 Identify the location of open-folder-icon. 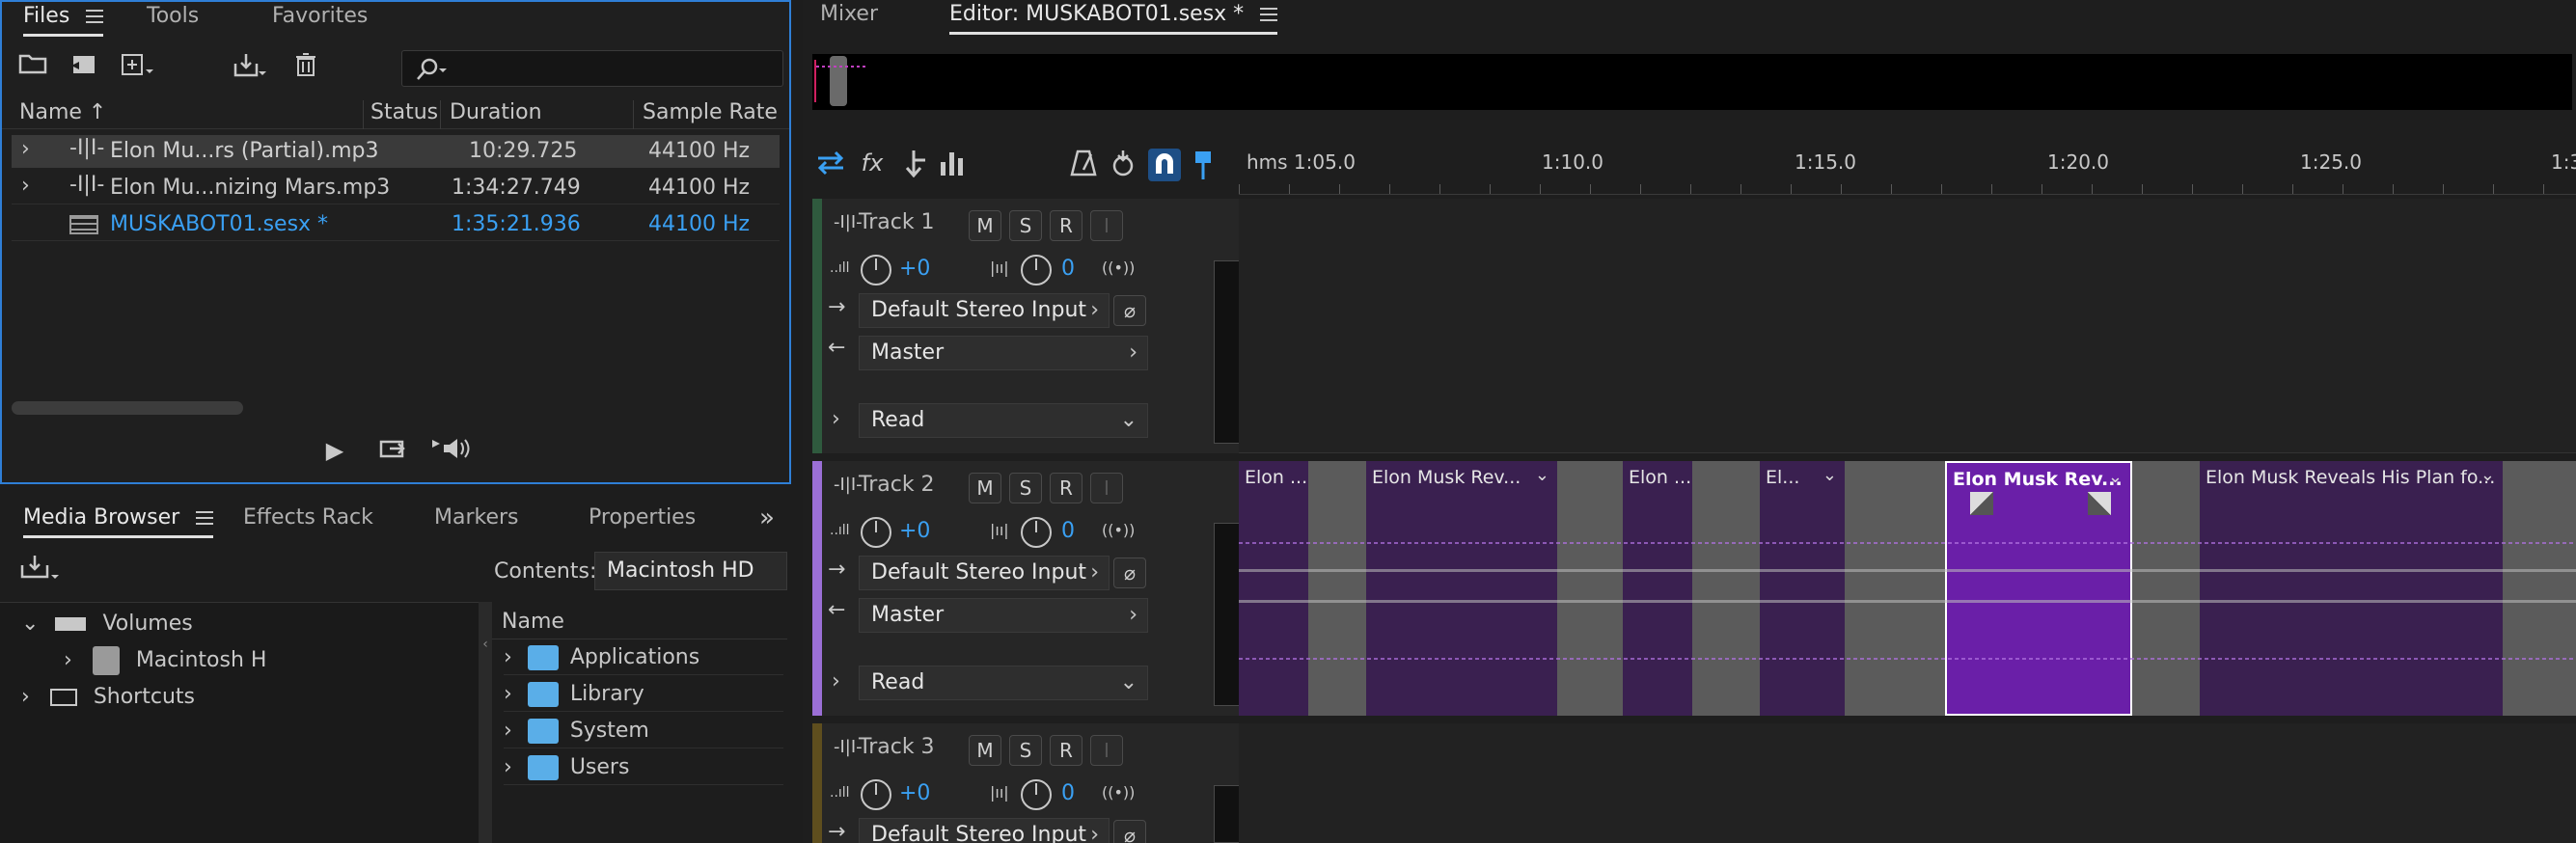
(32, 67).